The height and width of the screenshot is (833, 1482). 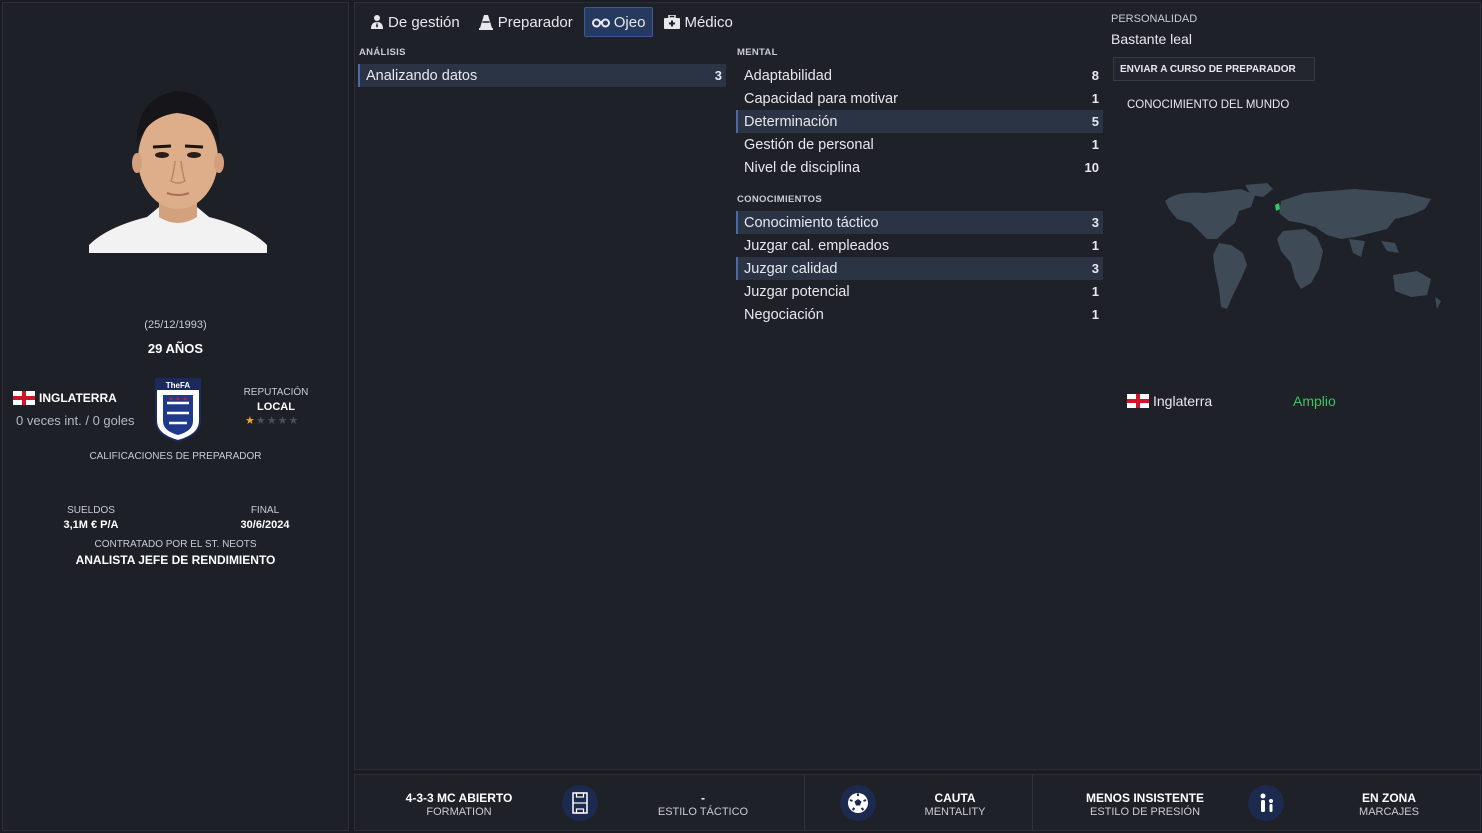 I want to click on attribute-row: Juzgar potencial 1, so click(x=919, y=291).